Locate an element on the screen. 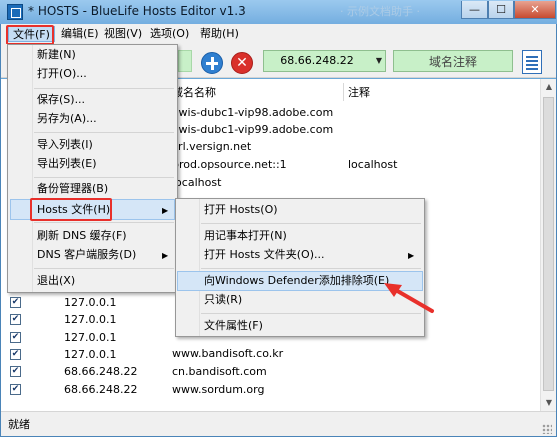  annotation-arrow-icon is located at coordinates (409, 298).